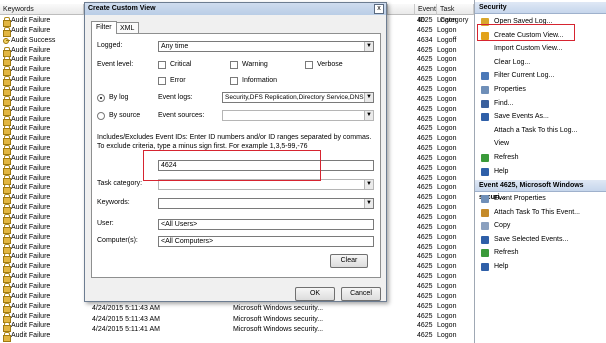  Describe the element at coordinates (266, 224) in the screenshot. I see `user-input: <All Users>` at that location.